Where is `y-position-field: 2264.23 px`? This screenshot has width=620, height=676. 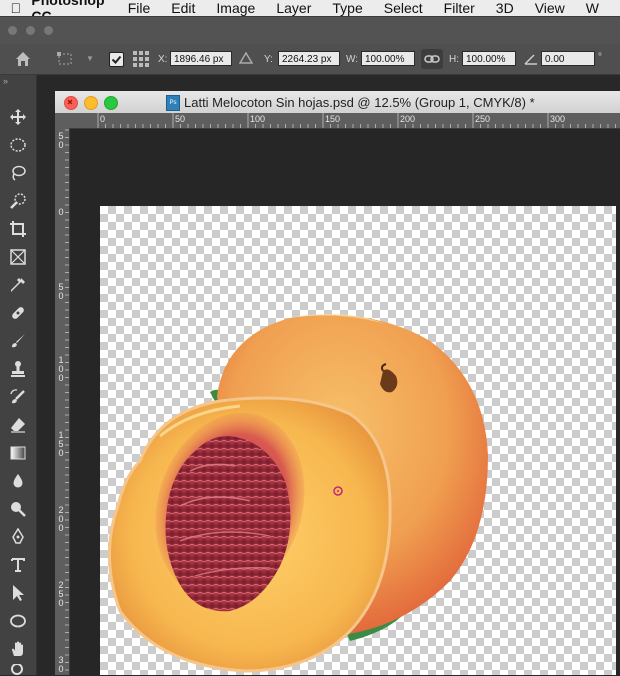 y-position-field: 2264.23 px is located at coordinates (309, 58).